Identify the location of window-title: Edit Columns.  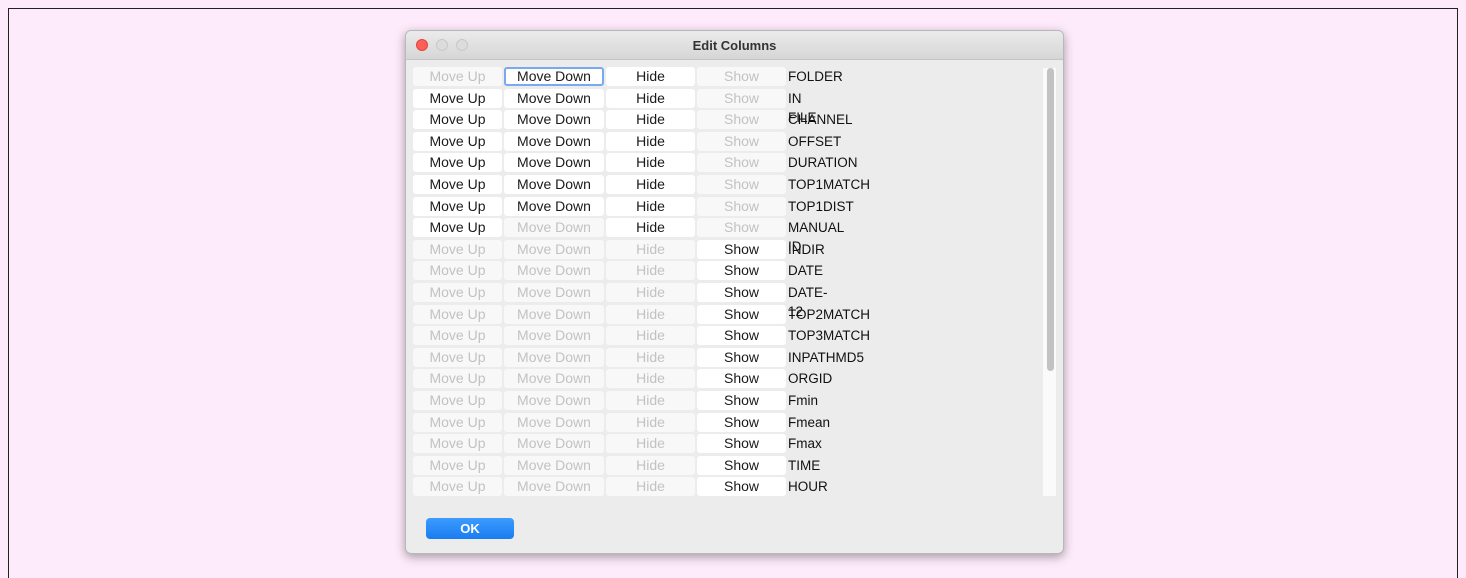
(734, 45).